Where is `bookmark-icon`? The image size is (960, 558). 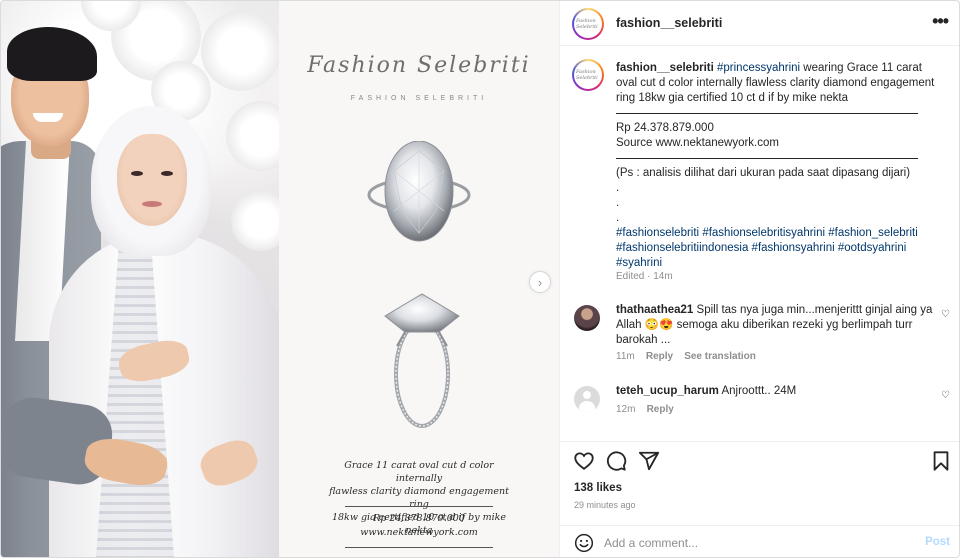
bookmark-icon is located at coordinates (941, 461).